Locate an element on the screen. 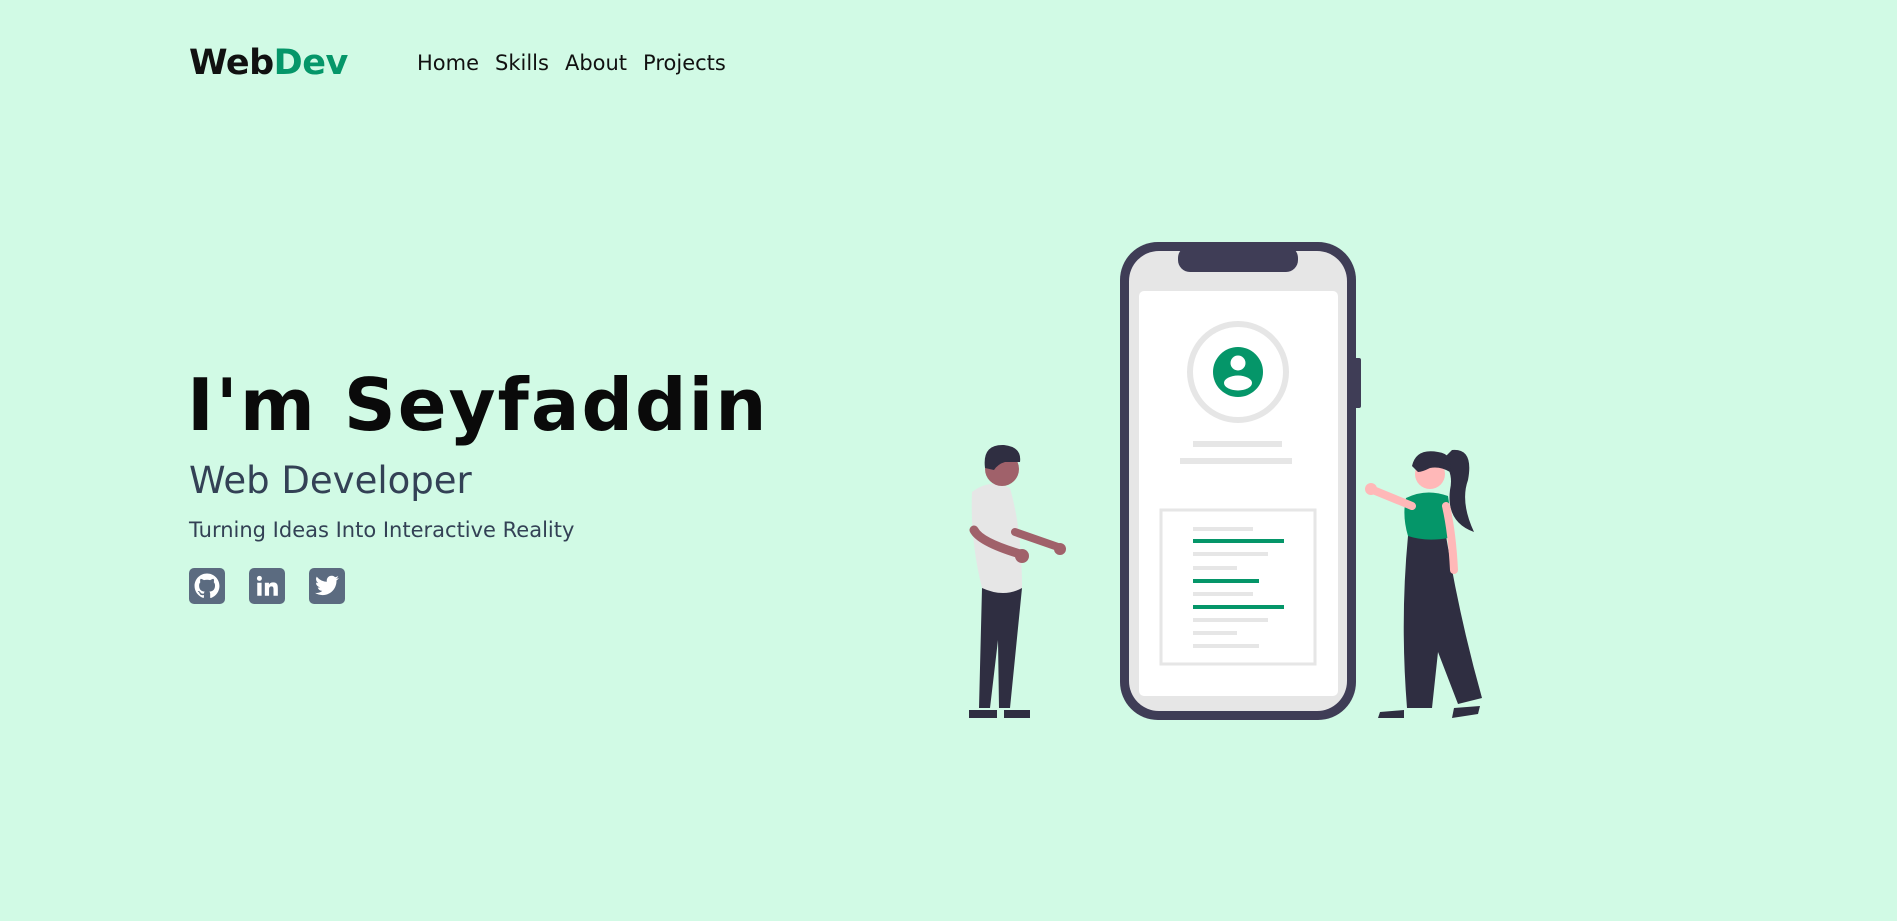 The height and width of the screenshot is (921, 1897). logo: WebDev is located at coordinates (268, 63).